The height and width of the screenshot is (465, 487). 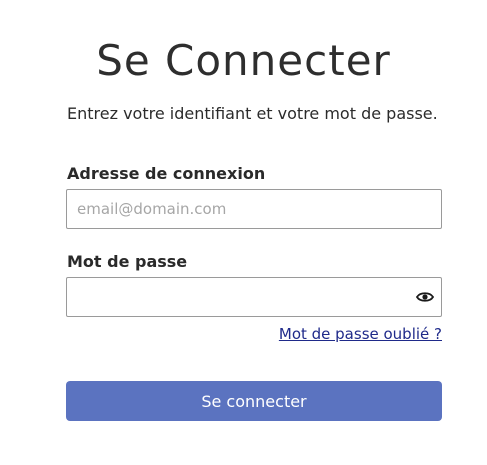 I want to click on password-field-wrapper, so click(x=254, y=297).